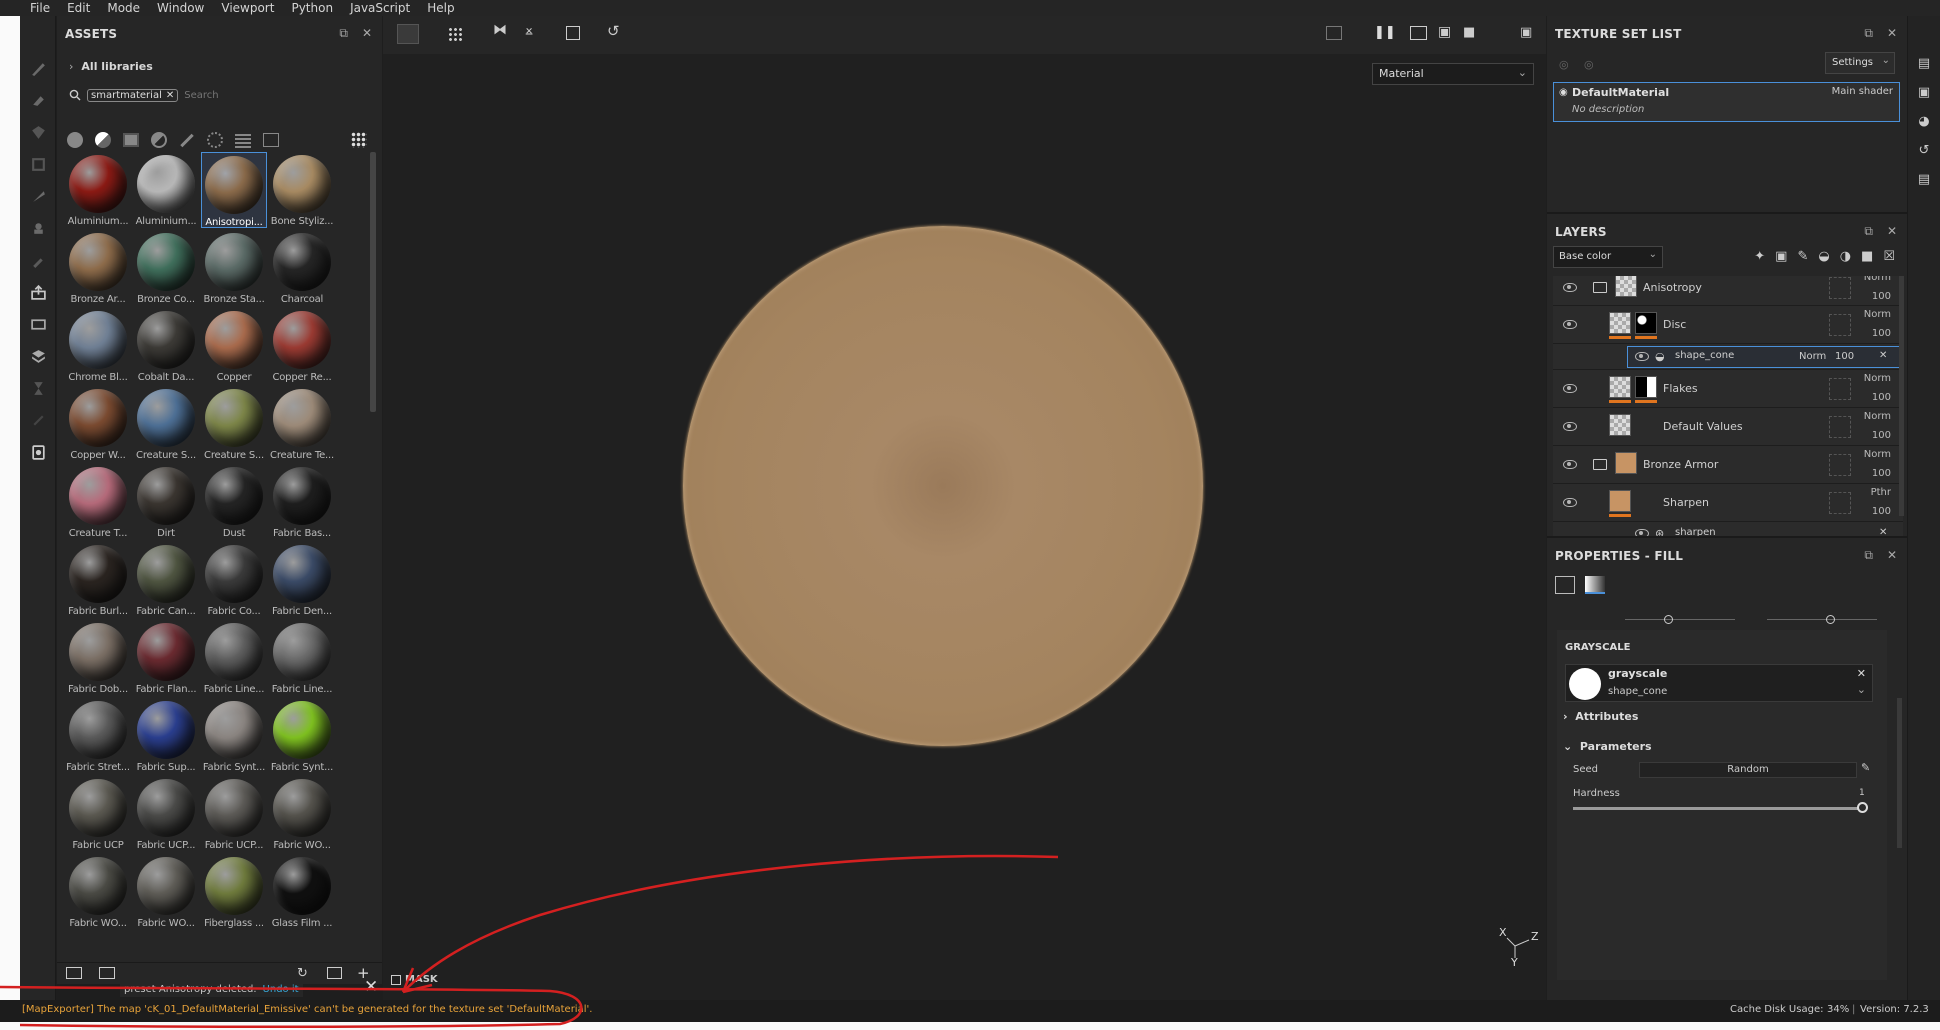 This screenshot has width=1940, height=1030. Describe the element at coordinates (234, 346) in the screenshot. I see `asset-thumbnail: Copper` at that location.